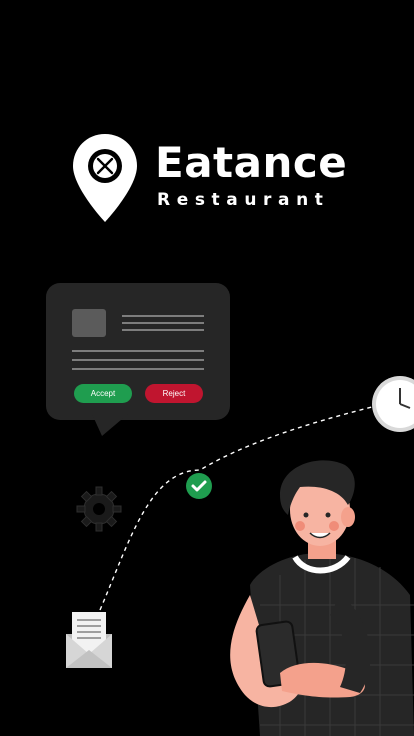 Image resolution: width=414 pixels, height=736 pixels. Describe the element at coordinates (199, 486) in the screenshot. I see `check-icon` at that location.